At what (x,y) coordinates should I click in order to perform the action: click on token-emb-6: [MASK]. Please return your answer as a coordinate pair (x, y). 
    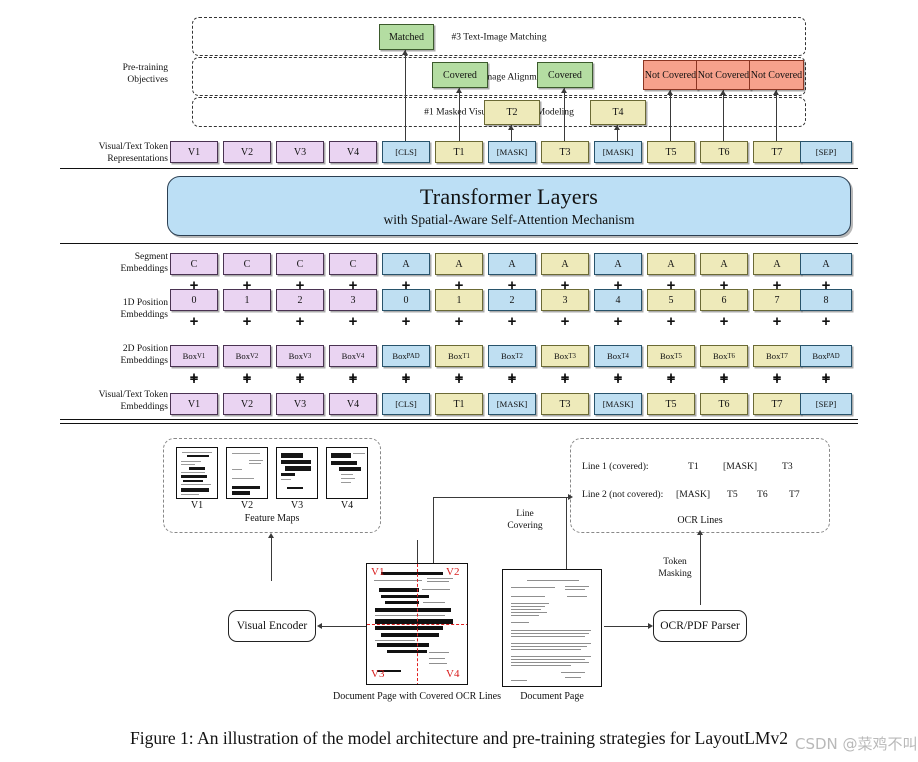
    Looking at the image, I should click on (512, 404).